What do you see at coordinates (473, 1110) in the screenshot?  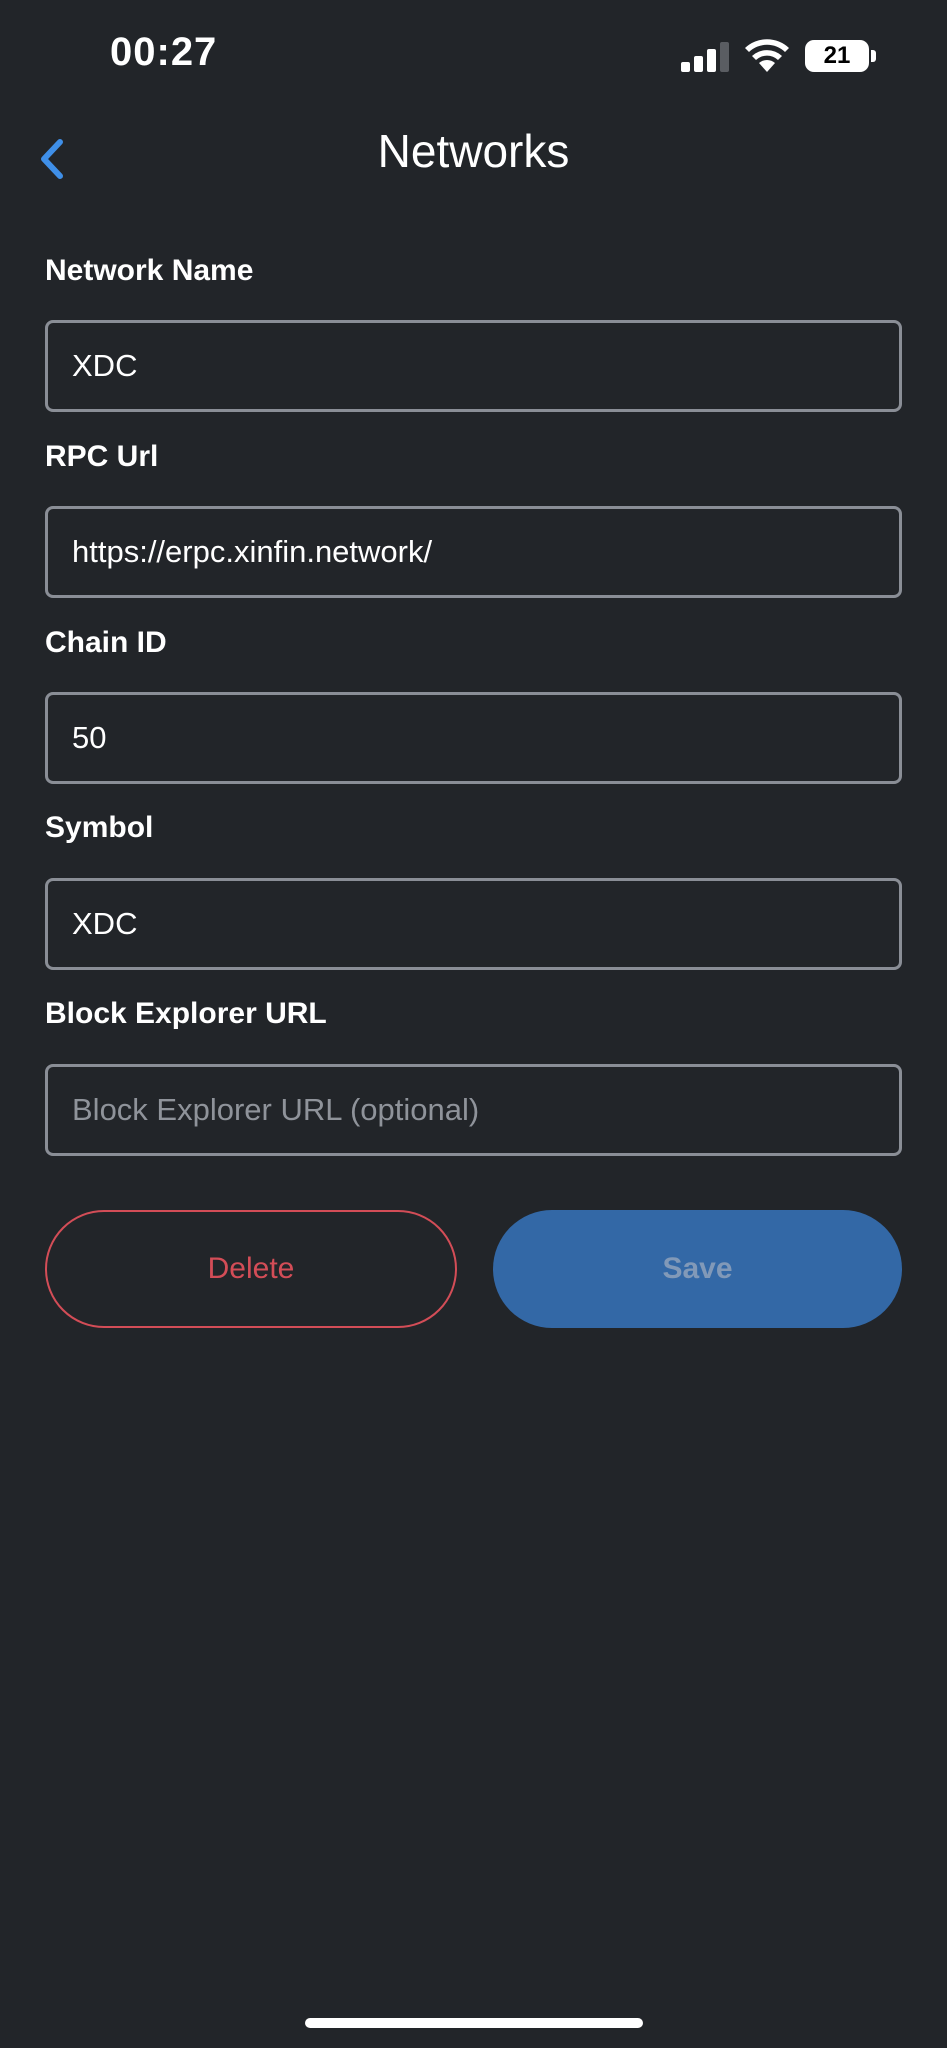 I see `block-explorer-url-input` at bounding box center [473, 1110].